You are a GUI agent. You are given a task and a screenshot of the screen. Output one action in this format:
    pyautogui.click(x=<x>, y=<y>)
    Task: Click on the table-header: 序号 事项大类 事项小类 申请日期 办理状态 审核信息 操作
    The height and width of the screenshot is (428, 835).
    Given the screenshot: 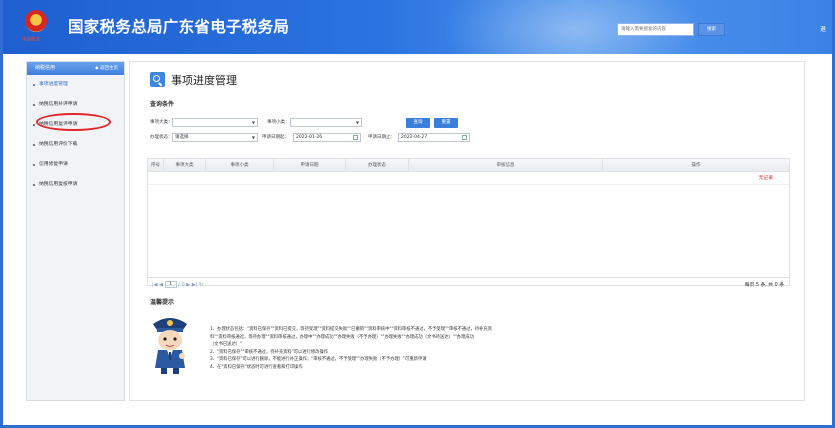 What is the action you would take?
    pyautogui.click(x=468, y=165)
    